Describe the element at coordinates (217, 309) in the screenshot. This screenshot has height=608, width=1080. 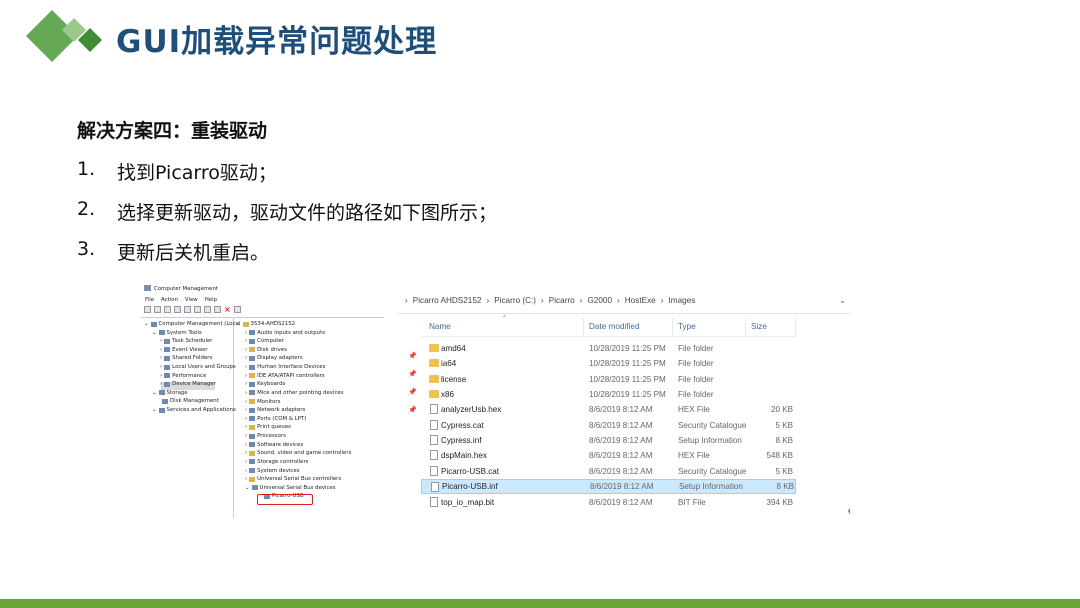
I see `update-driver-icon` at that location.